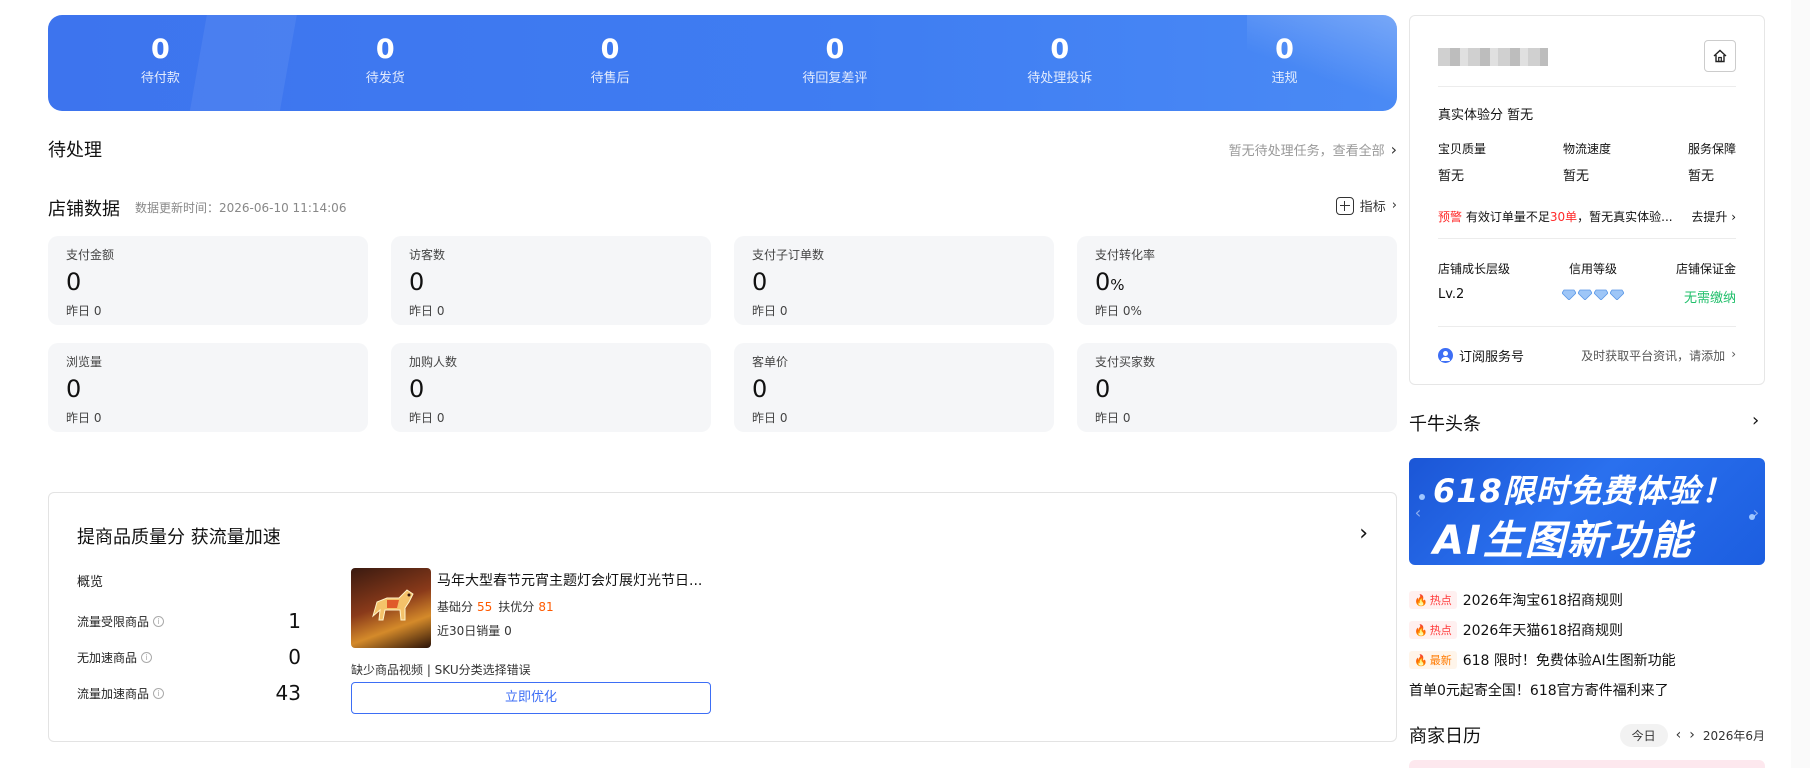 The height and width of the screenshot is (768, 1810). What do you see at coordinates (294, 657) in the screenshot?
I see `quality-row-value: 0` at bounding box center [294, 657].